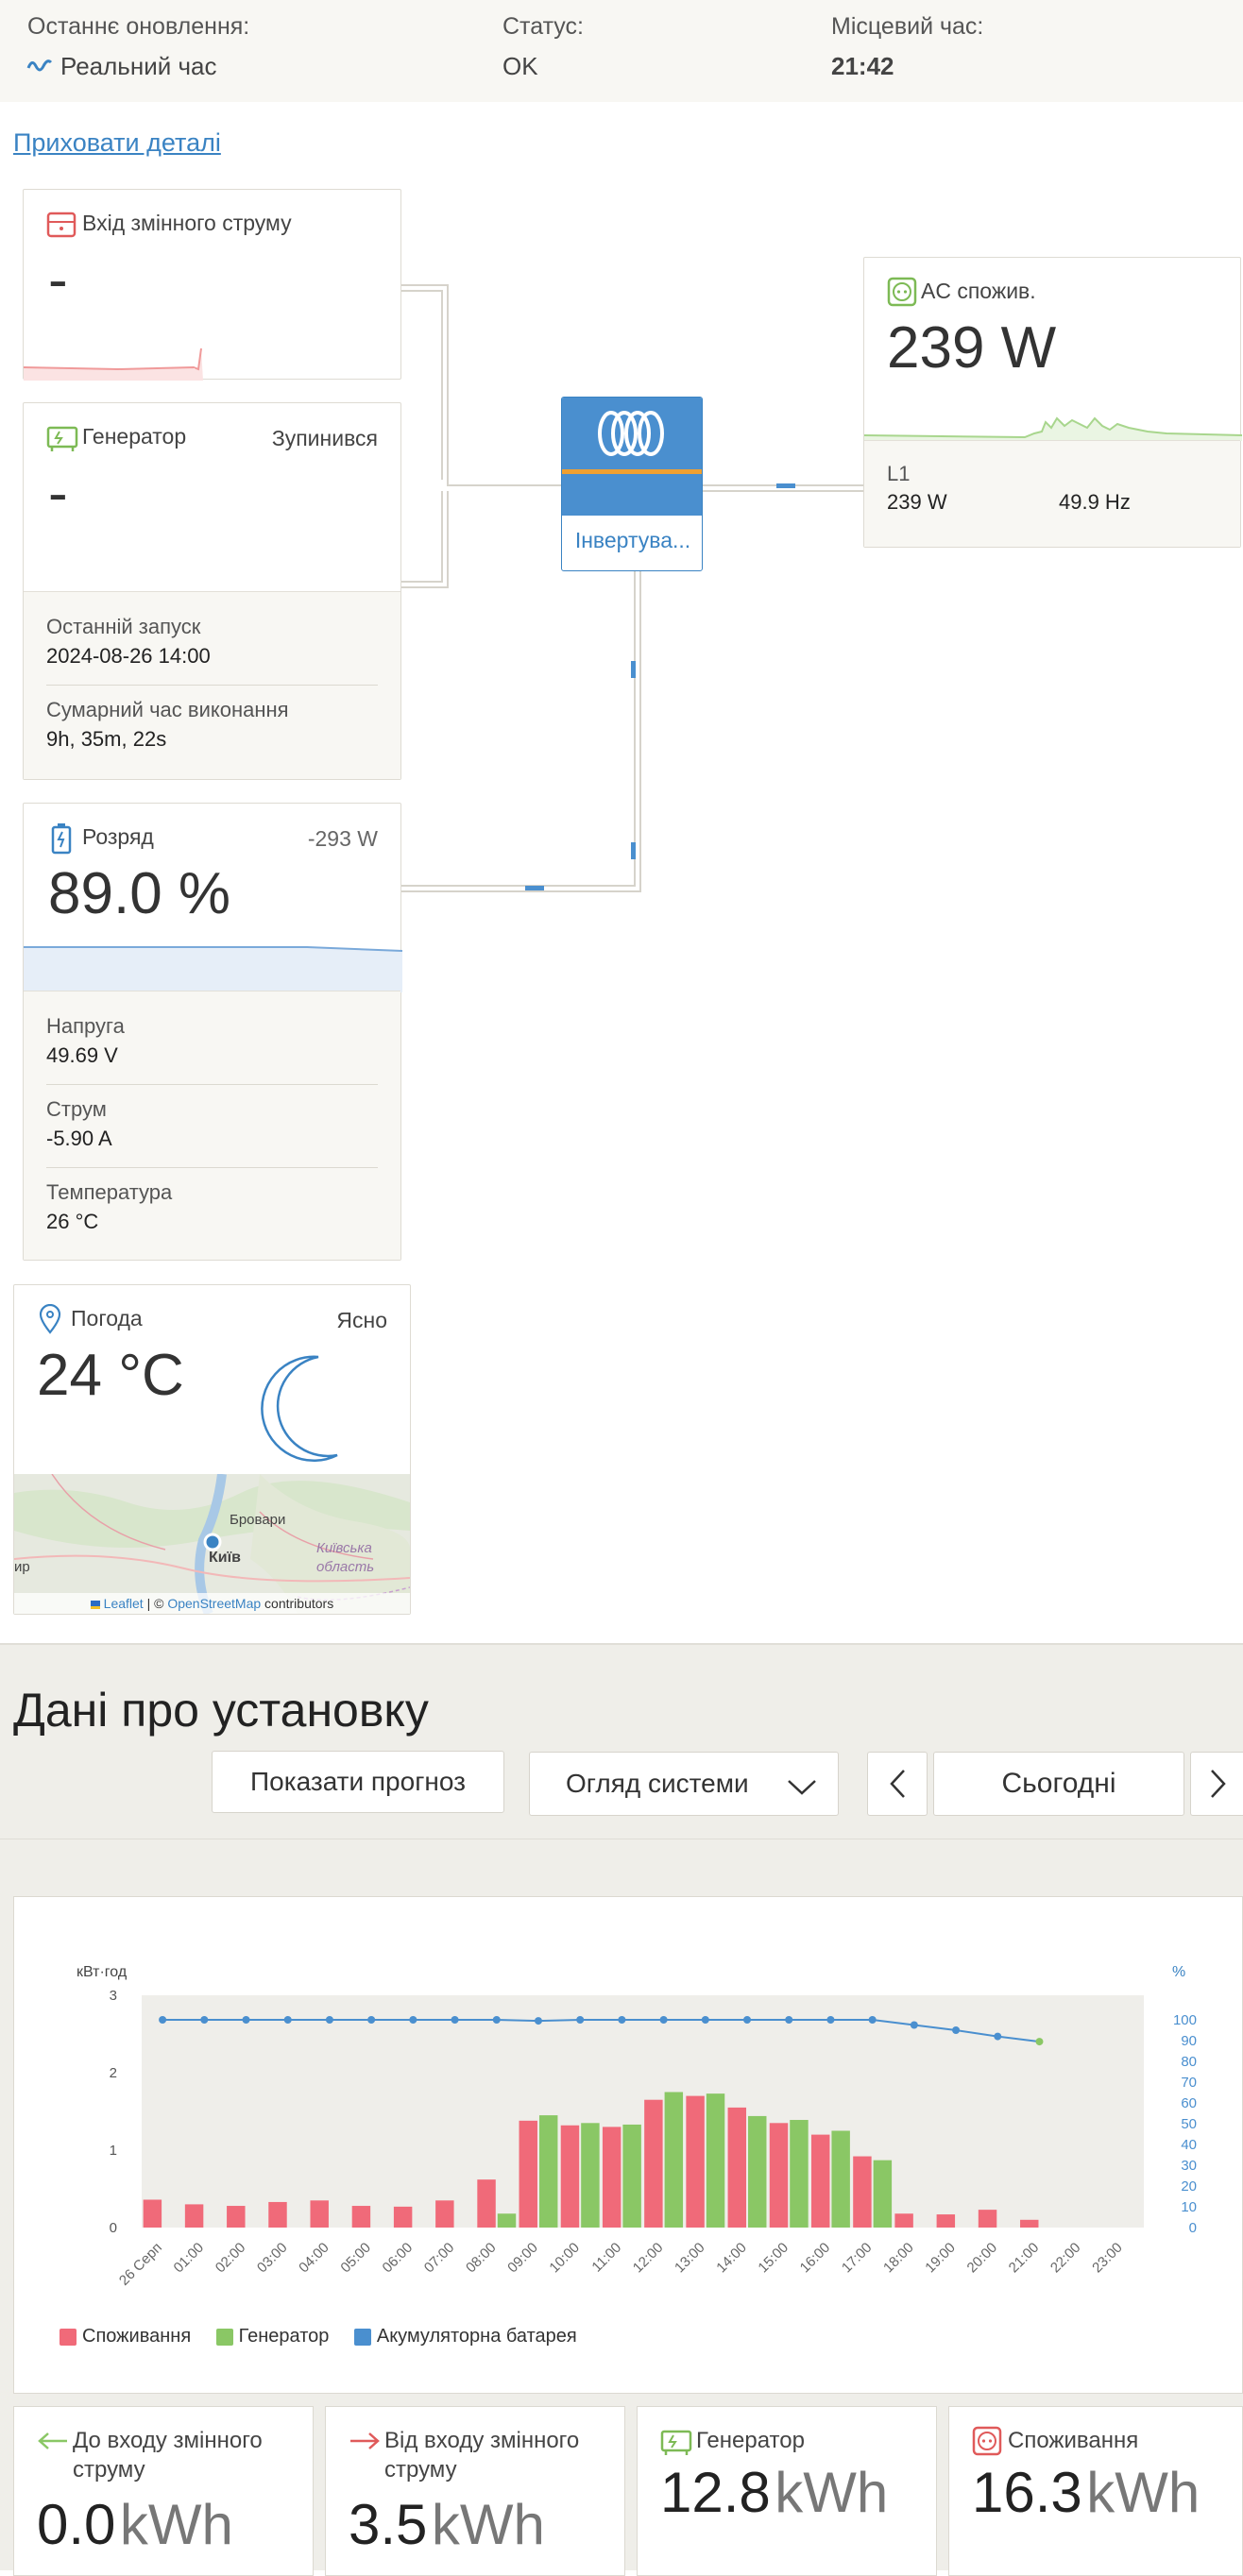 The image size is (1243, 2576). What do you see at coordinates (1185, 2020) in the screenshot?
I see `y-tick-right: 100` at bounding box center [1185, 2020].